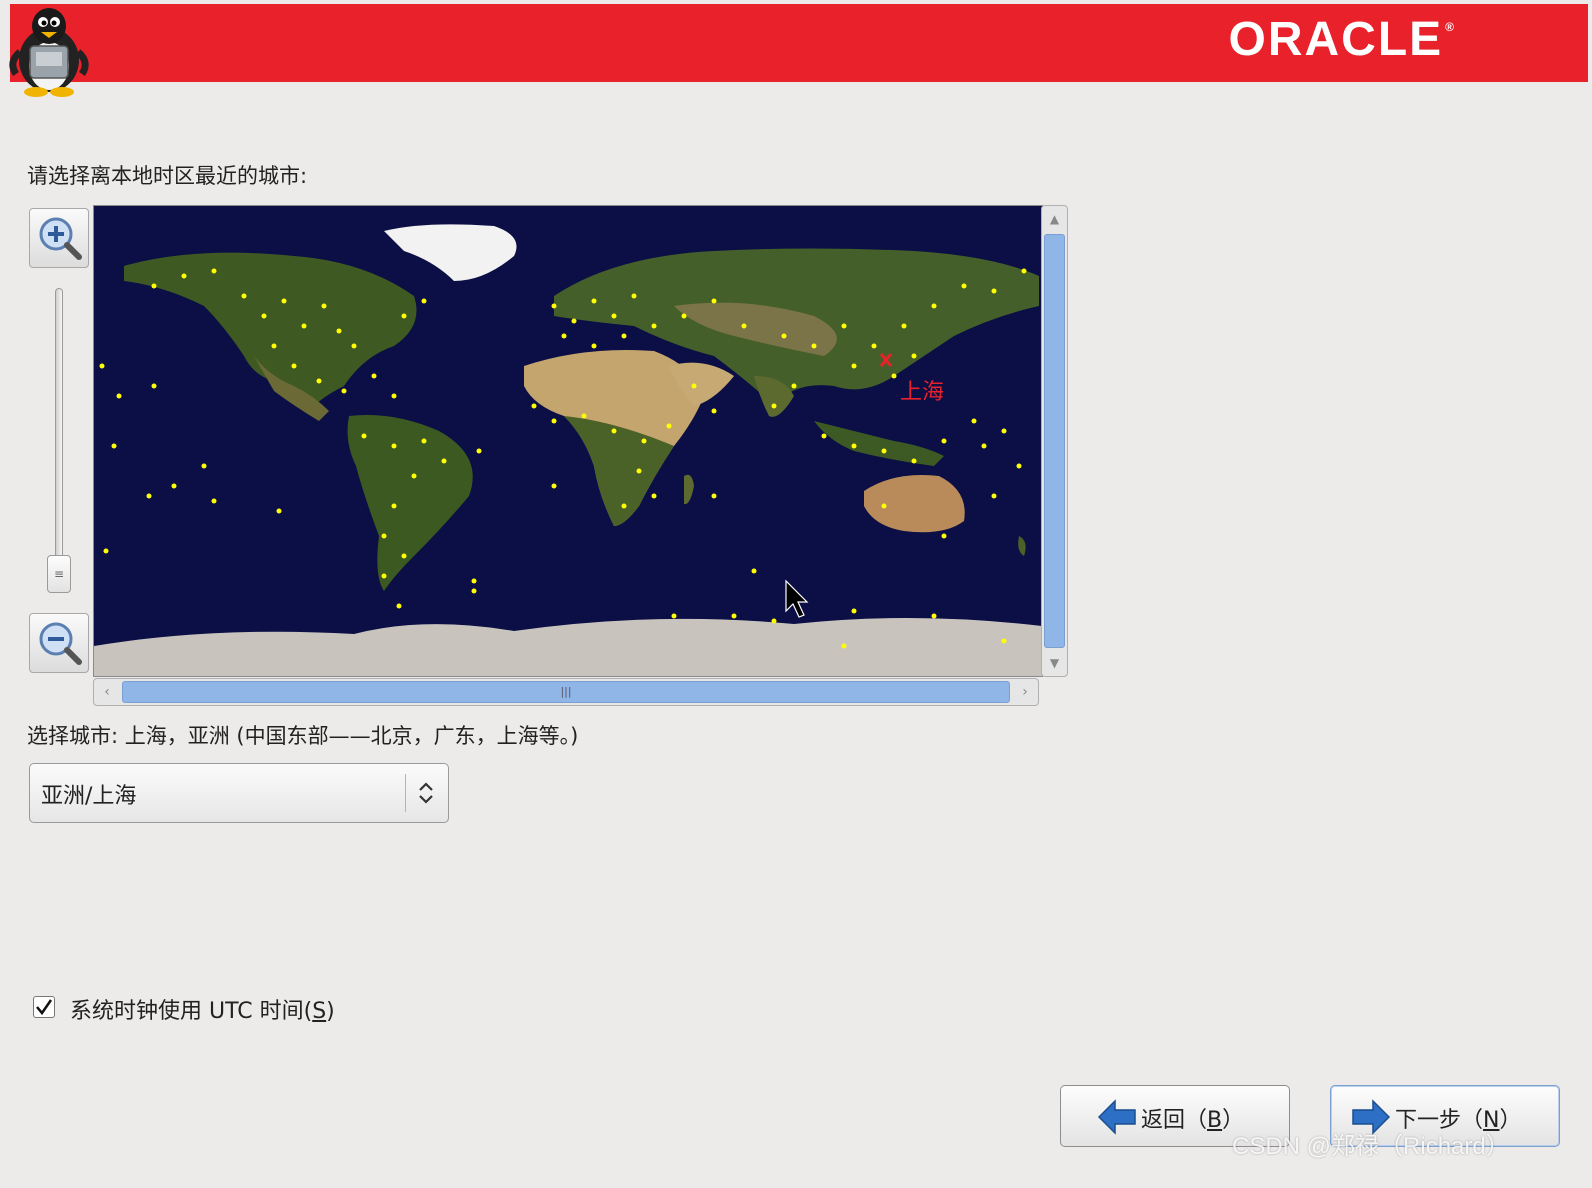 The height and width of the screenshot is (1188, 1592). I want to click on back-button-label: 返回（B）, so click(1193, 1120).